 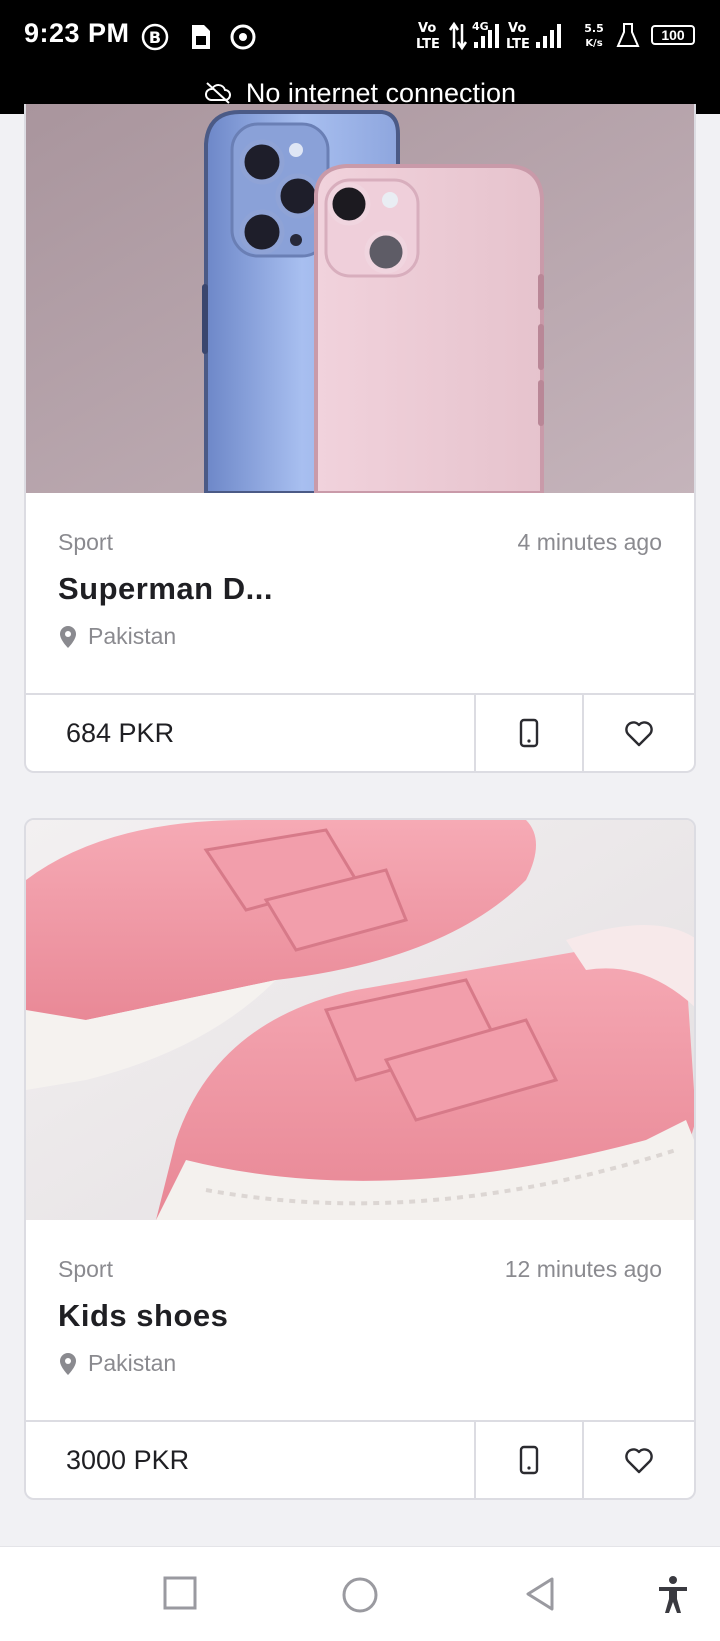 What do you see at coordinates (593, 43) in the screenshot?
I see `svg-text: K/s` at bounding box center [593, 43].